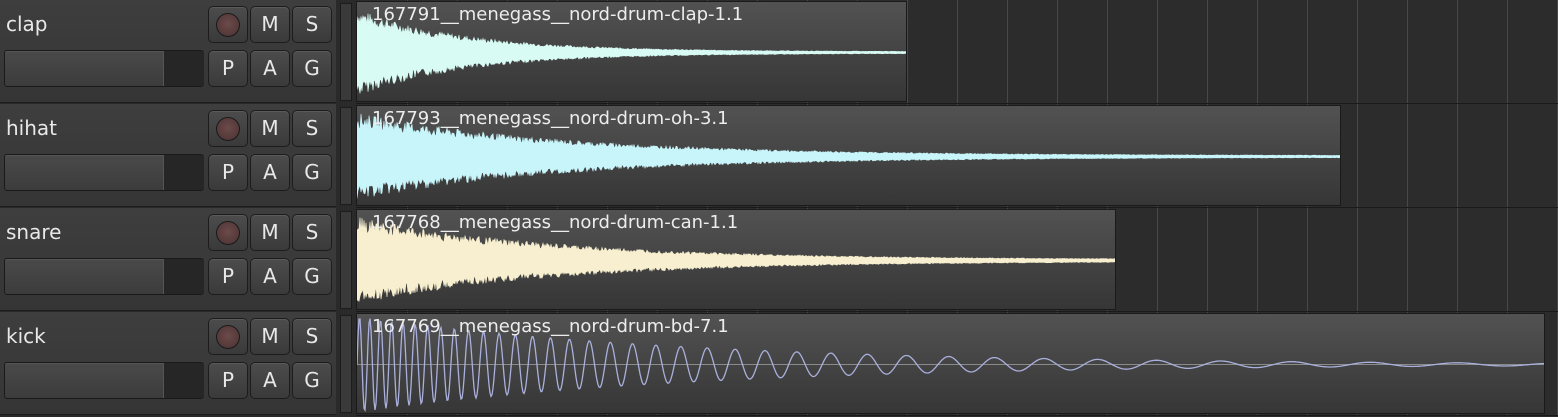 The image size is (1558, 417). I want to click on track-name-label: snare, so click(33, 232).